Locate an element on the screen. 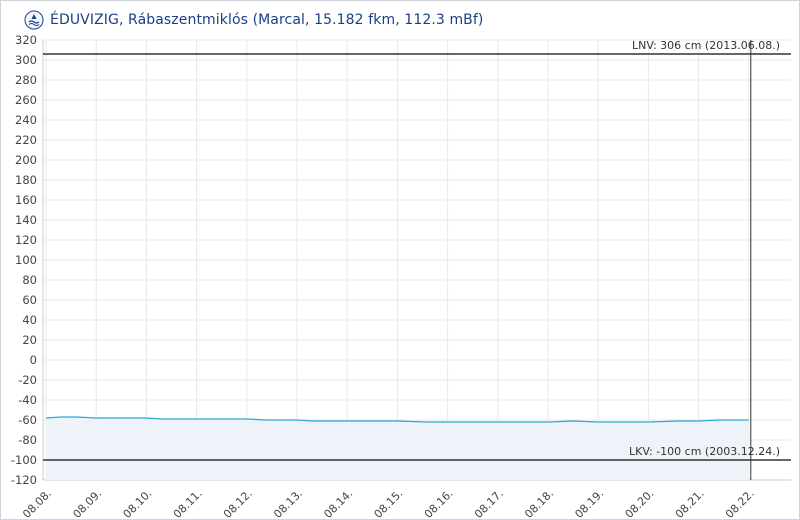  y-tick-label: 20 is located at coordinates (29, 340).